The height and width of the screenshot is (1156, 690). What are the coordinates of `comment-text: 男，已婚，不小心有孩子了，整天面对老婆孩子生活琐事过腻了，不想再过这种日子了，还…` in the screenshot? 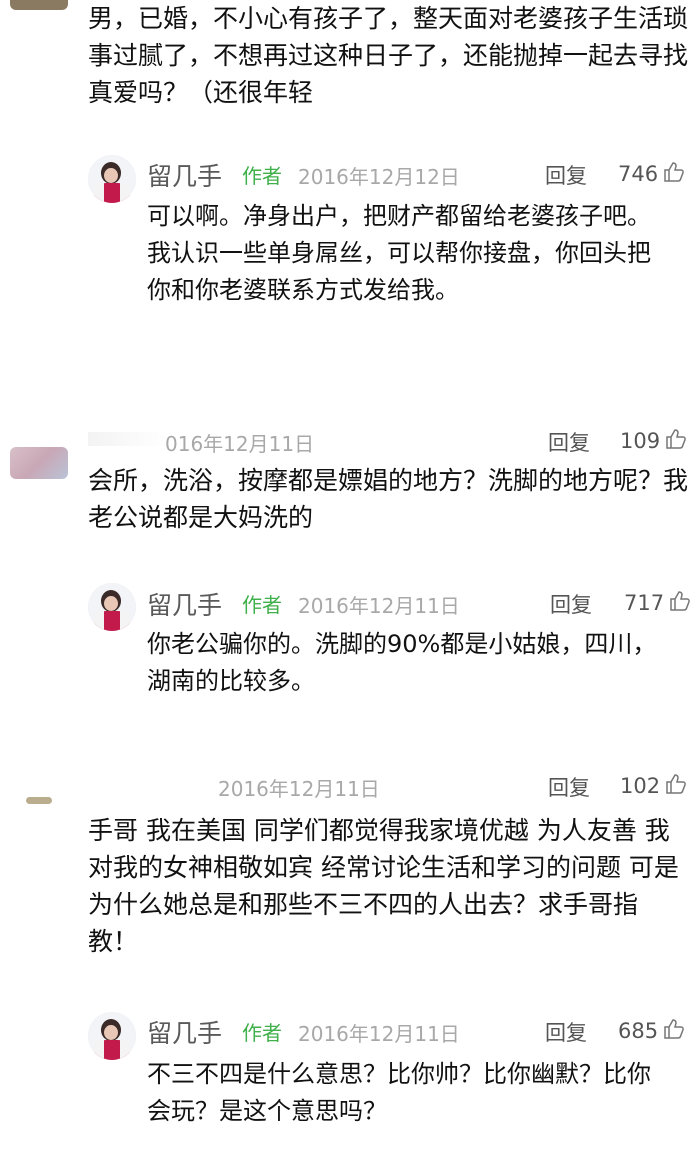 It's located at (388, 55).